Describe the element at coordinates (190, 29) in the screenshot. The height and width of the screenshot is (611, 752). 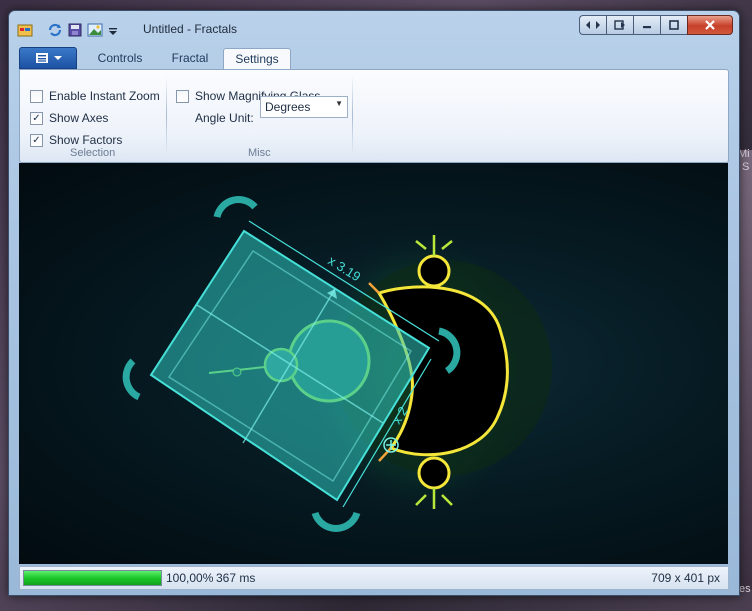
I see `window-title: Untitled - Fractals` at that location.